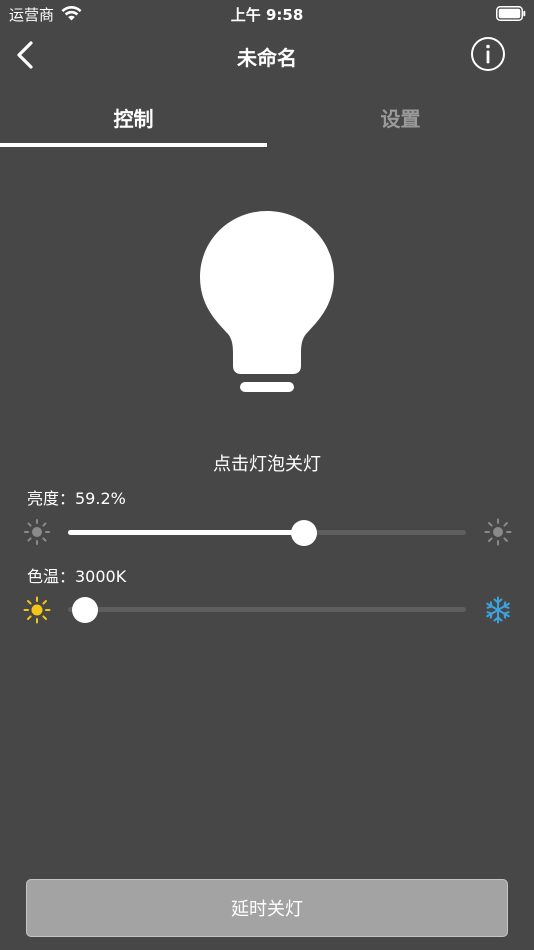  Describe the element at coordinates (511, 13) in the screenshot. I see `battery-icon` at that location.